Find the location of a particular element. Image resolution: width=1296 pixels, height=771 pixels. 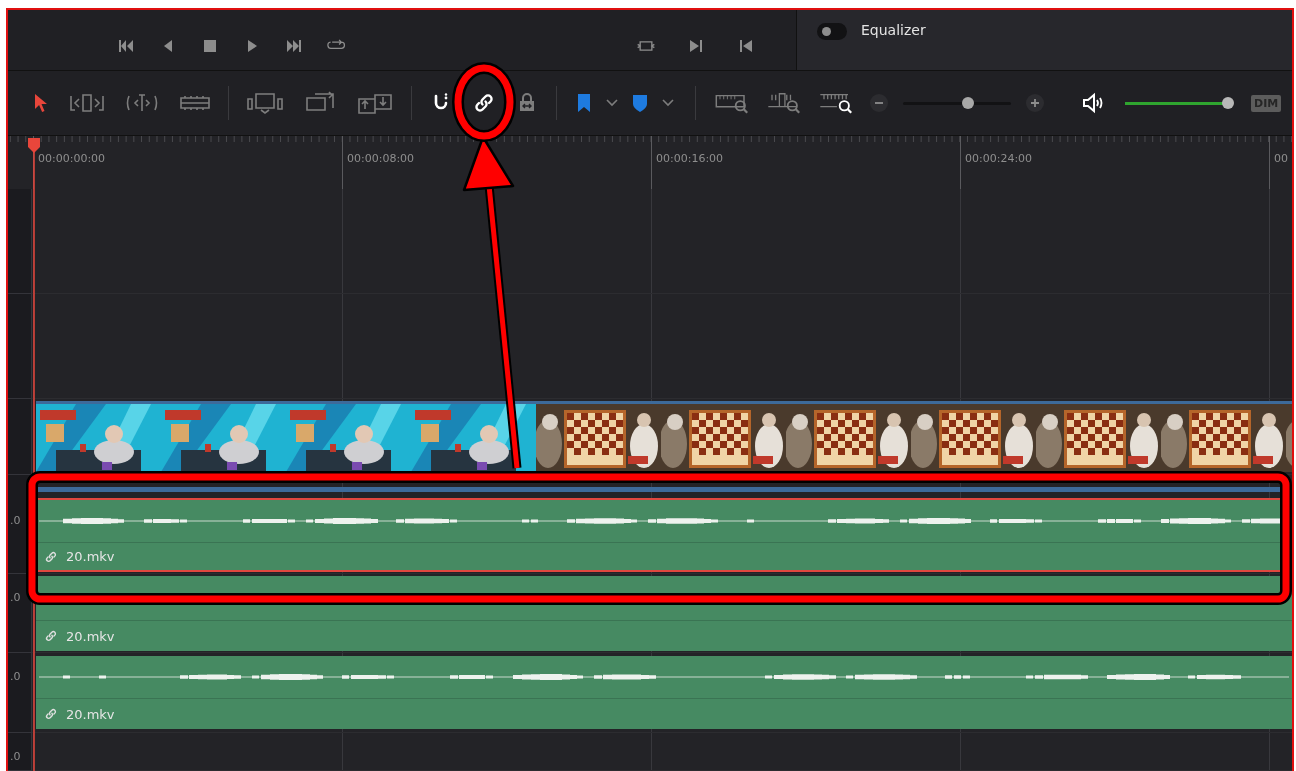

timecode: 00:00:08:00 is located at coordinates (381, 158).